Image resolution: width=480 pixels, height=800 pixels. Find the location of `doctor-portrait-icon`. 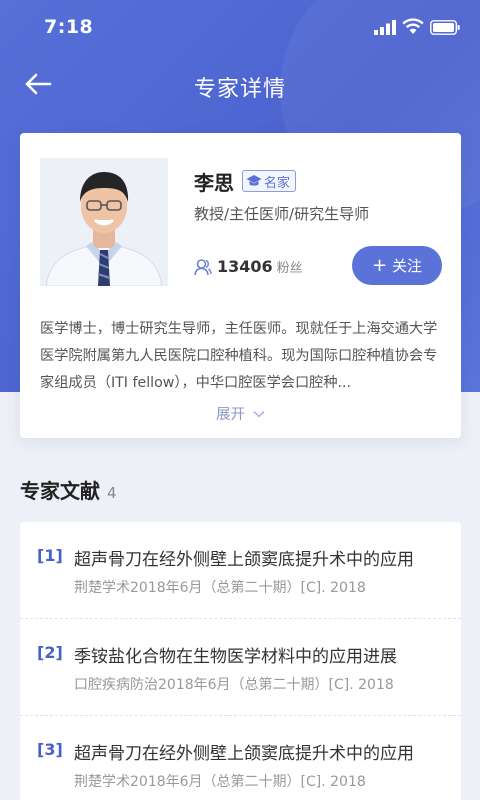

doctor-portrait-icon is located at coordinates (104, 222).